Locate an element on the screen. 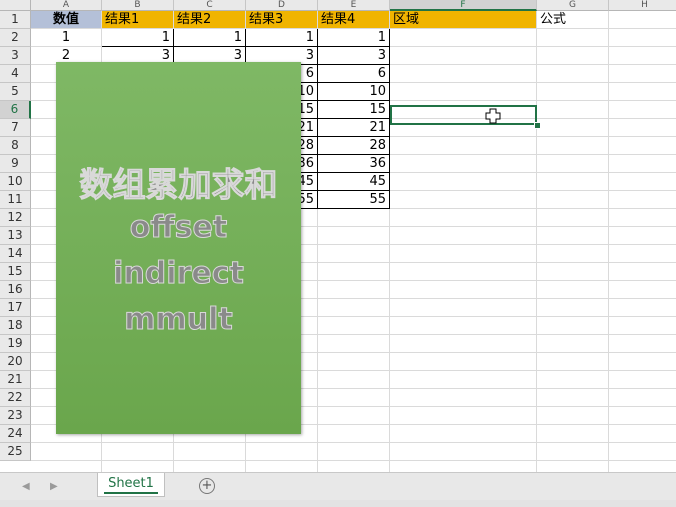 Image resolution: width=676 pixels, height=507 pixels. status-bar is located at coordinates (338, 503).